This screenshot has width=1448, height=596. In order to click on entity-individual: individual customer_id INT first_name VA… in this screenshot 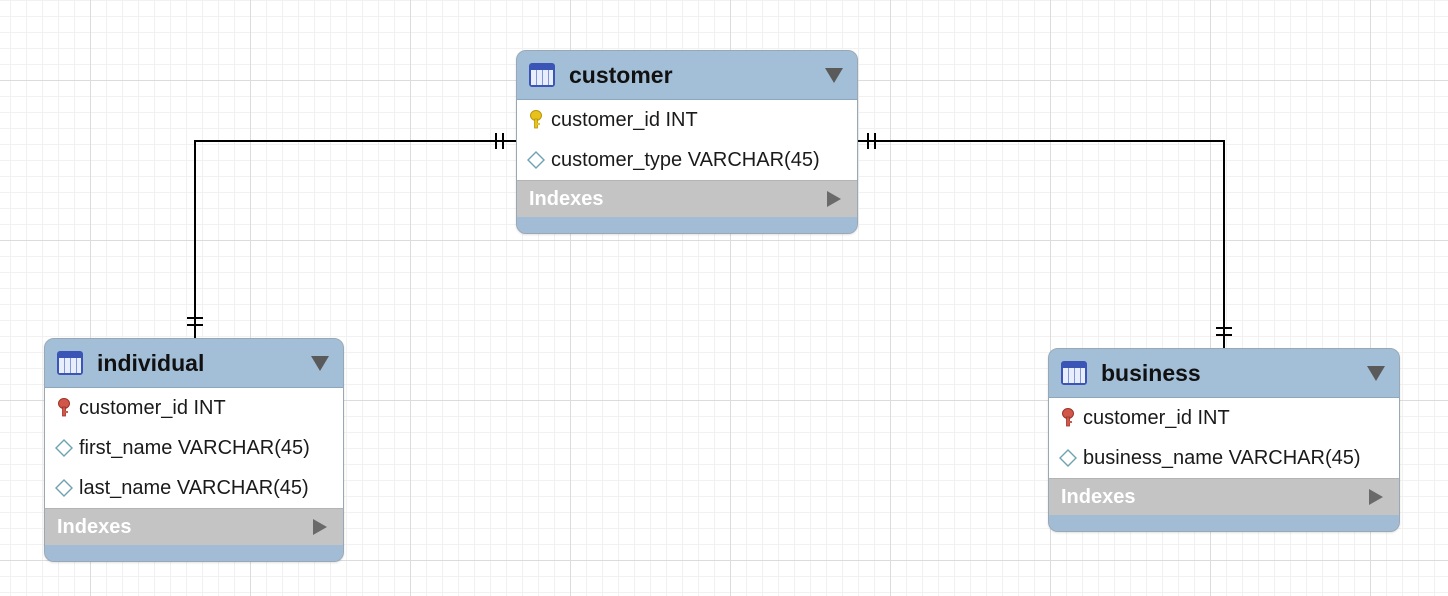, I will do `click(194, 450)`.